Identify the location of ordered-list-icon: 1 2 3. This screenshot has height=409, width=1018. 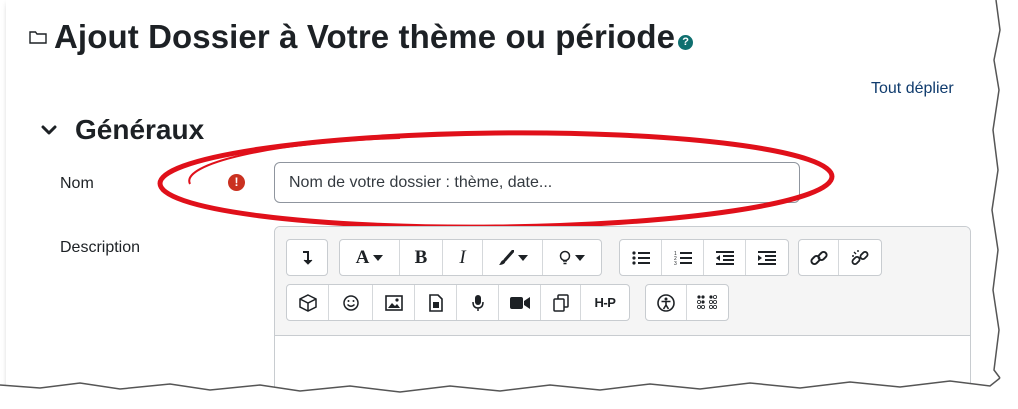
(683, 258).